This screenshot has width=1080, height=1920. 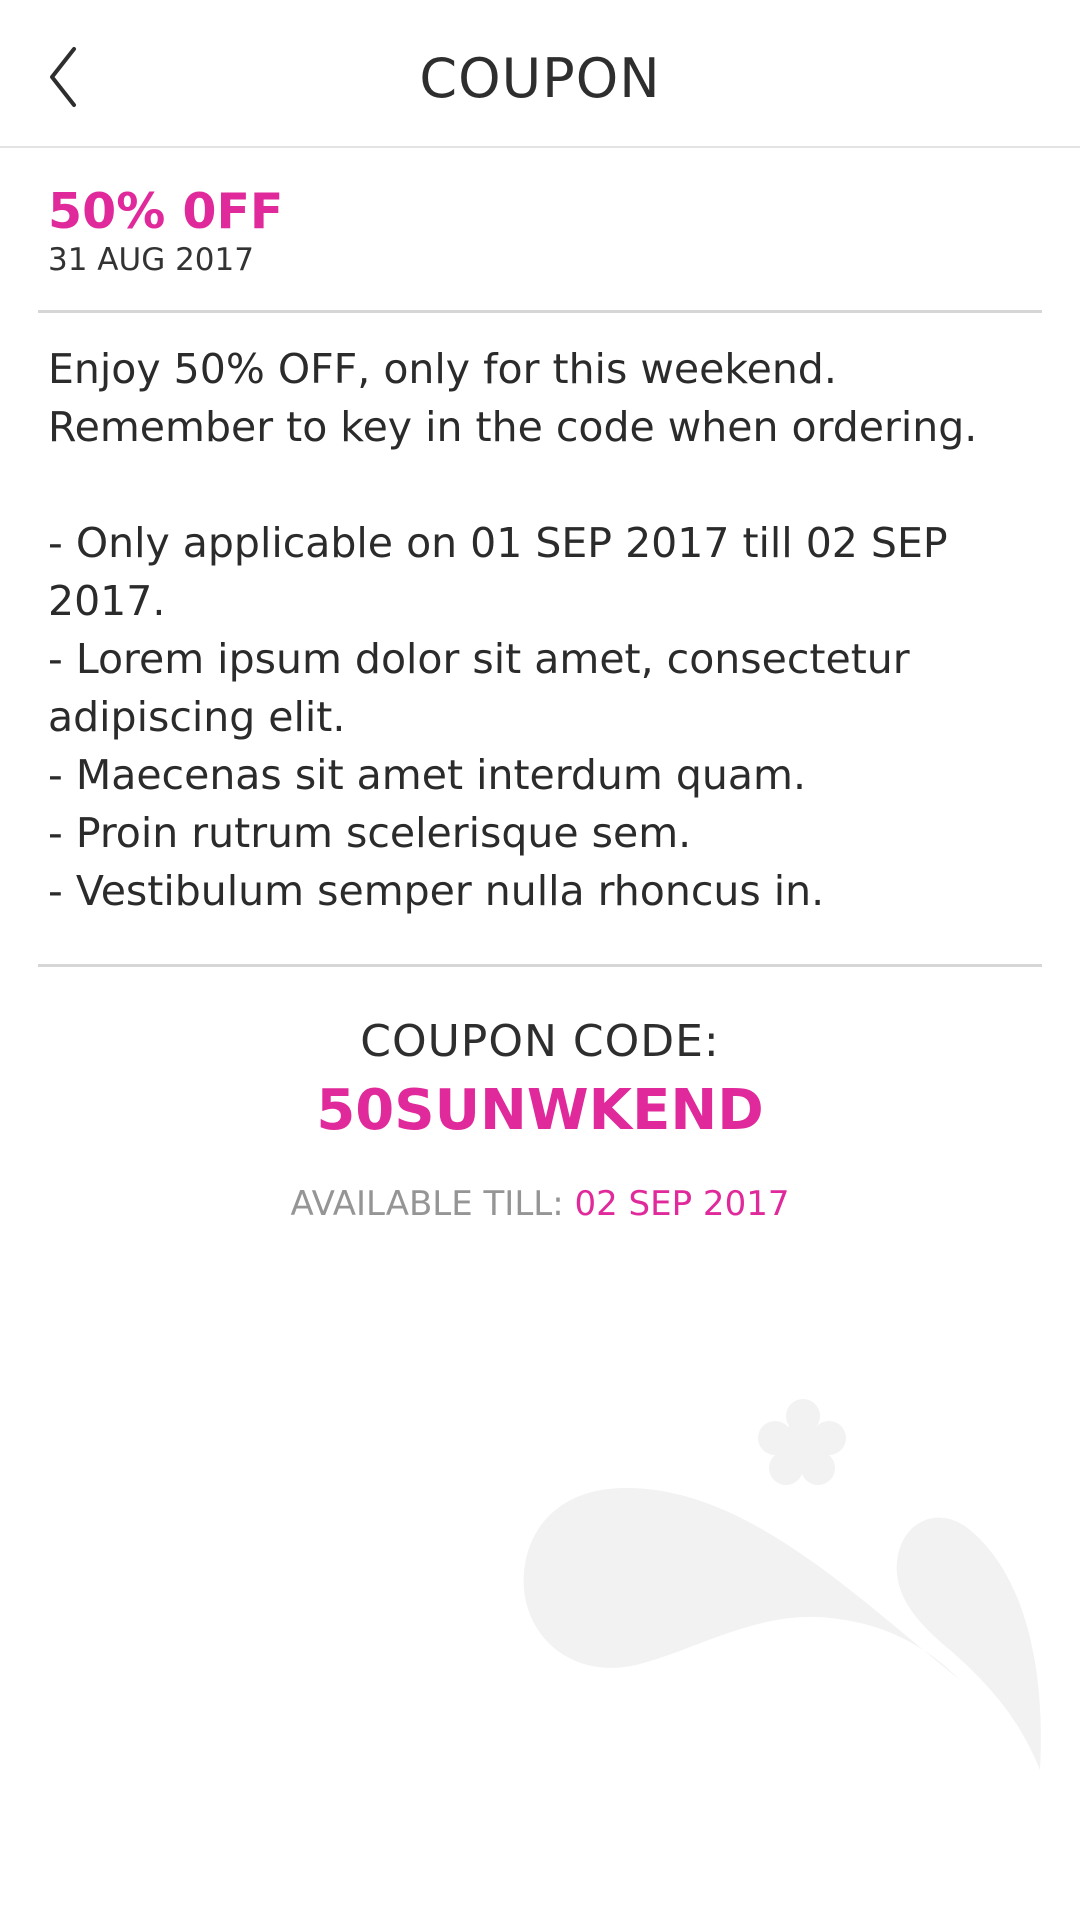 I want to click on offer-date: 31 AUG 2017, so click(x=151, y=260).